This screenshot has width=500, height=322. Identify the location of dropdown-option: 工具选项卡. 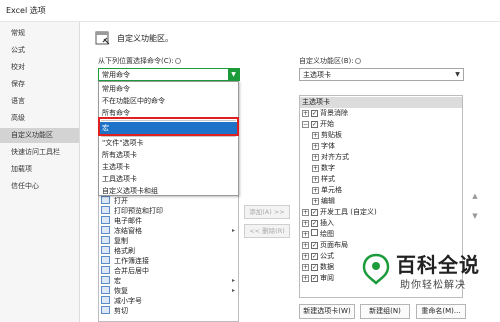
(168, 179).